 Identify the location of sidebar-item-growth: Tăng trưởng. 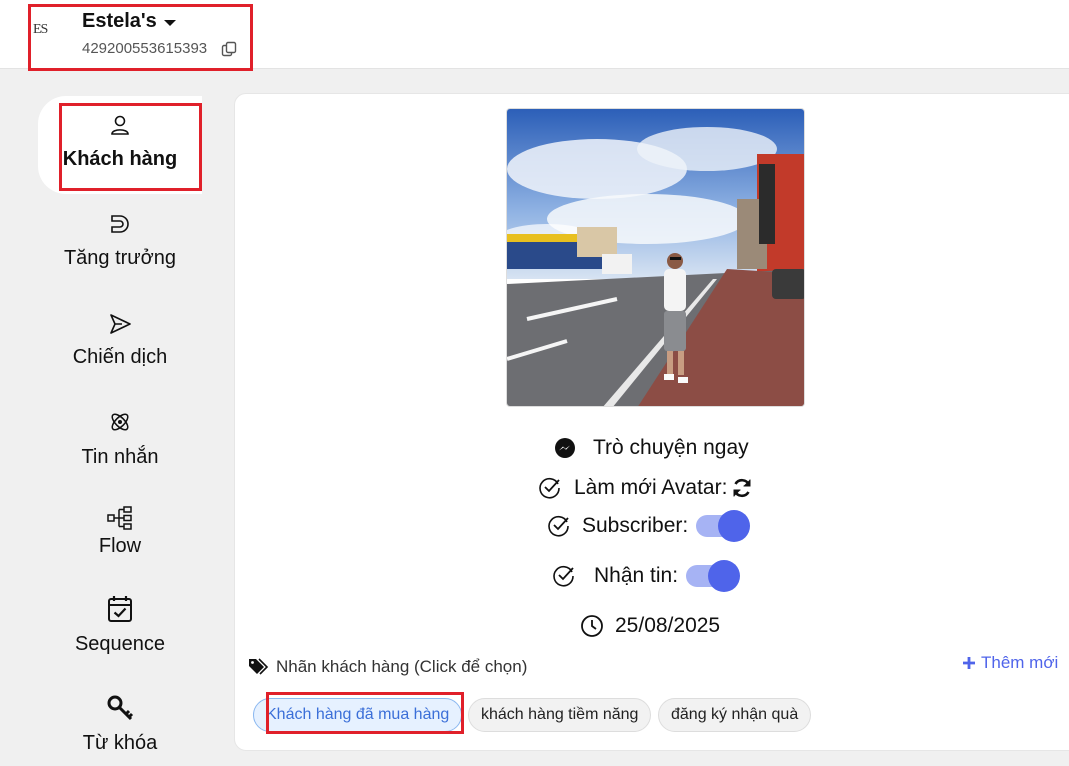
(120, 241).